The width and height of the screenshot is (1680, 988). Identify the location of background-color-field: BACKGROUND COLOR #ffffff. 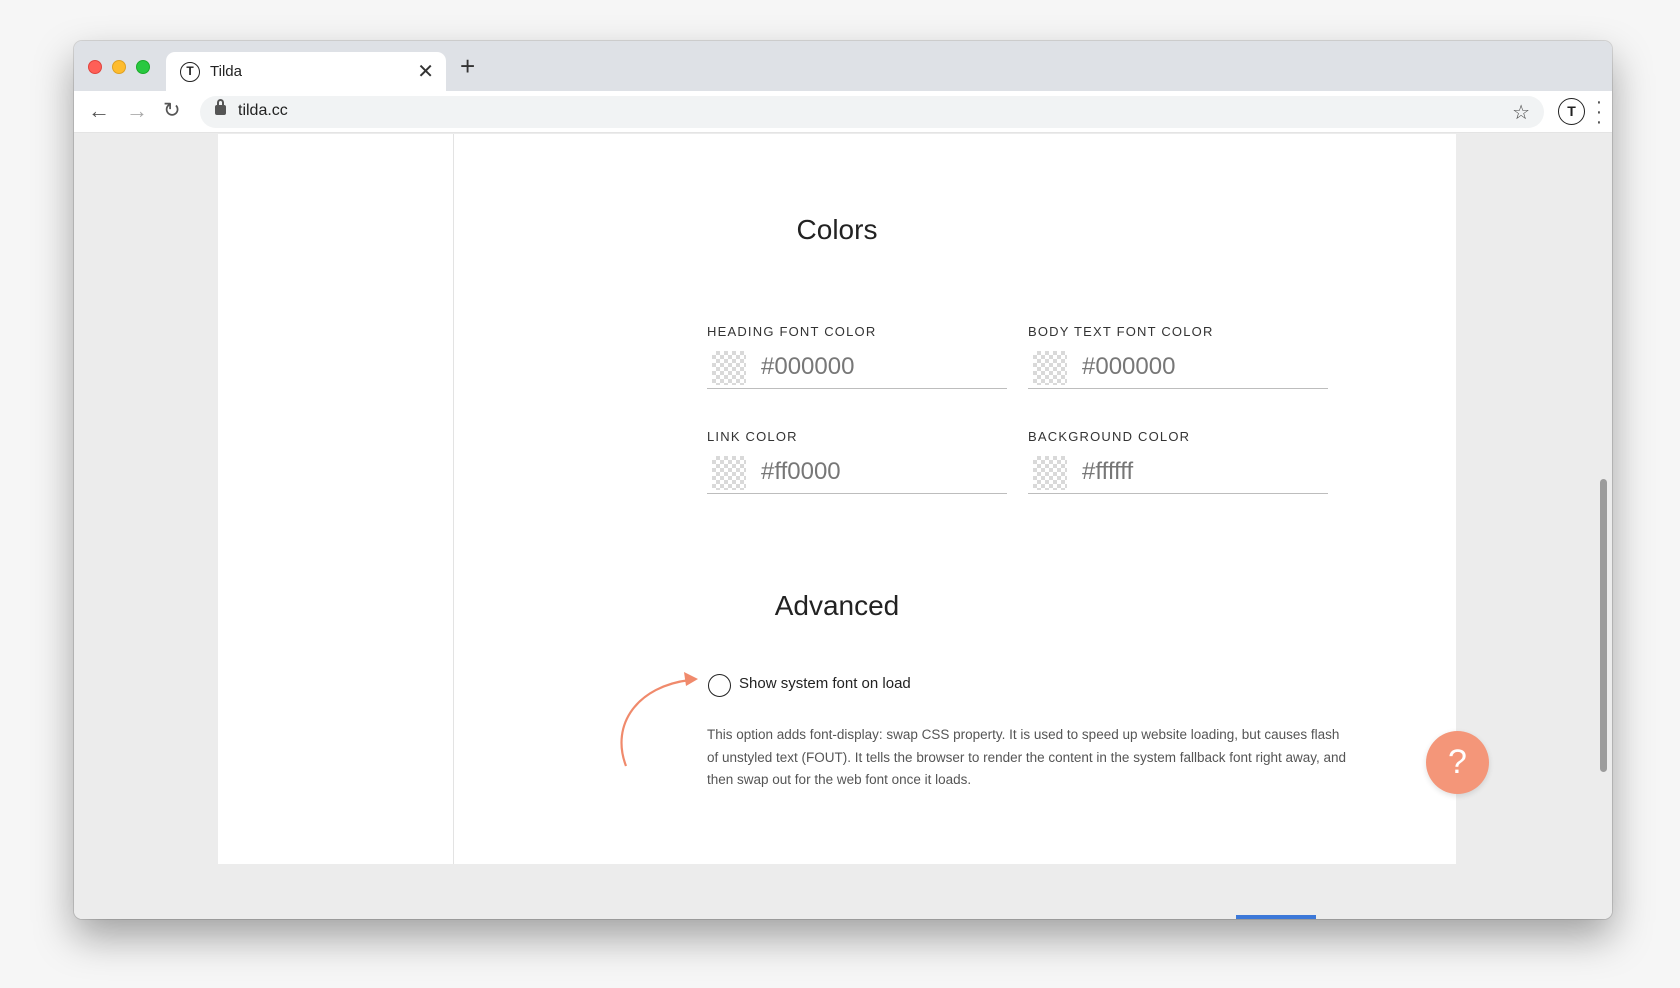
(1178, 461).